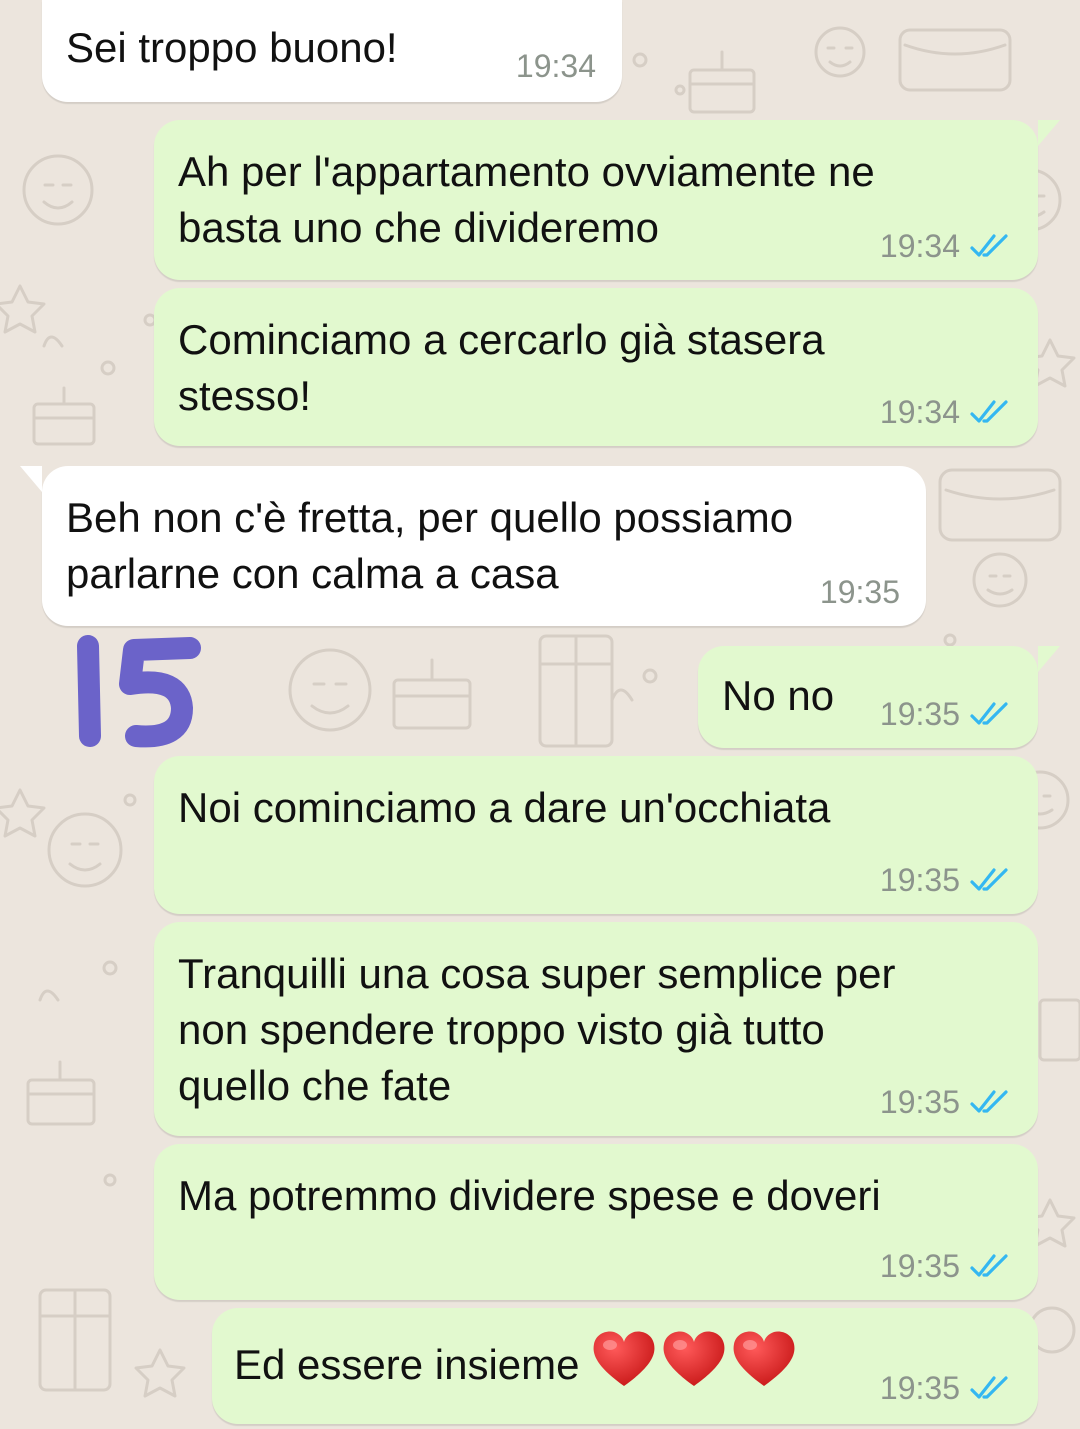 This screenshot has height=1429, width=1080. I want to click on message-bubble-incoming: Sei troppo buono! 19:34, so click(332, 51).